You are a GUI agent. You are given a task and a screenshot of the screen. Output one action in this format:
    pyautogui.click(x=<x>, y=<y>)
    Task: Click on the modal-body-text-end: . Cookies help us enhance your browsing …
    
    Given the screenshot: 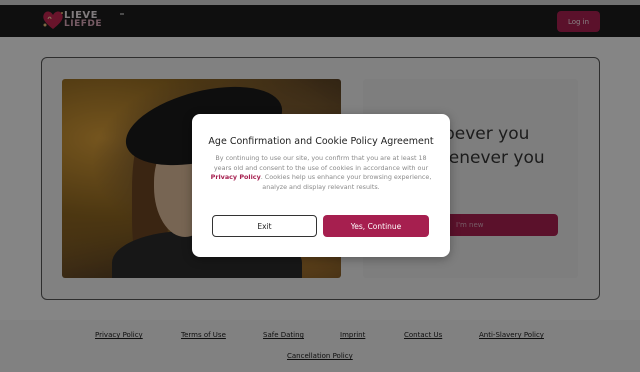 What is the action you would take?
    pyautogui.click(x=346, y=182)
    